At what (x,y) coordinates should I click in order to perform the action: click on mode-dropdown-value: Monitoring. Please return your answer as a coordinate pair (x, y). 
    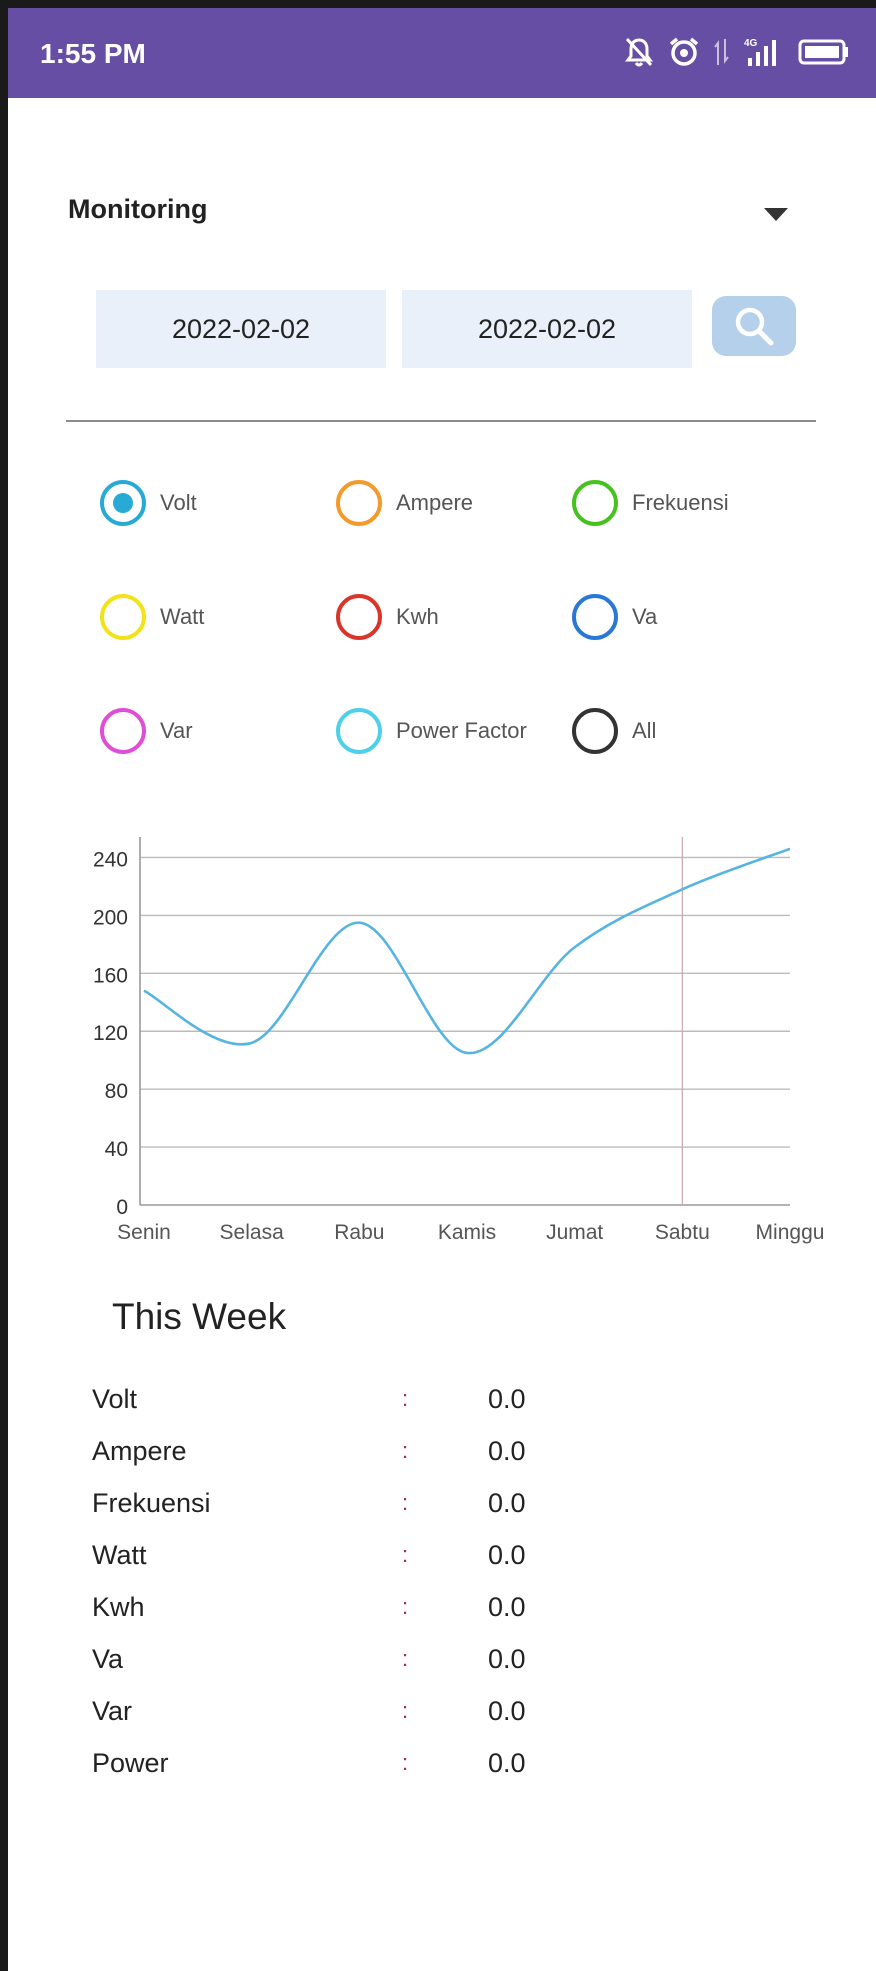
    Looking at the image, I should click on (138, 209).